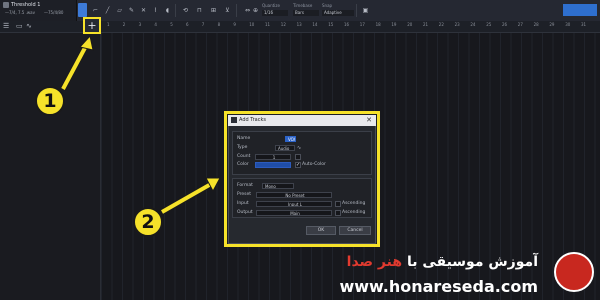  I want to click on add-track-button: +, so click(92, 25).